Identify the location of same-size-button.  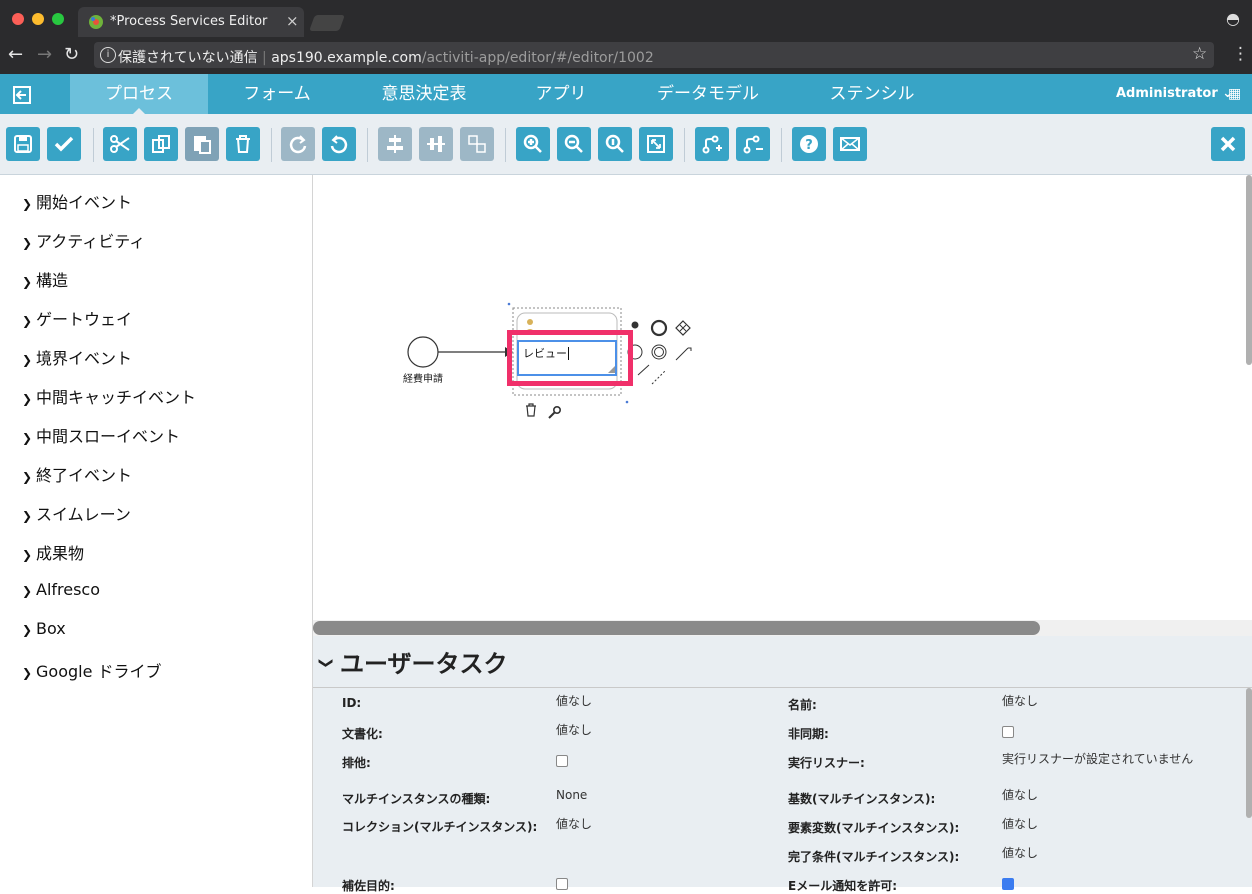
(477, 144).